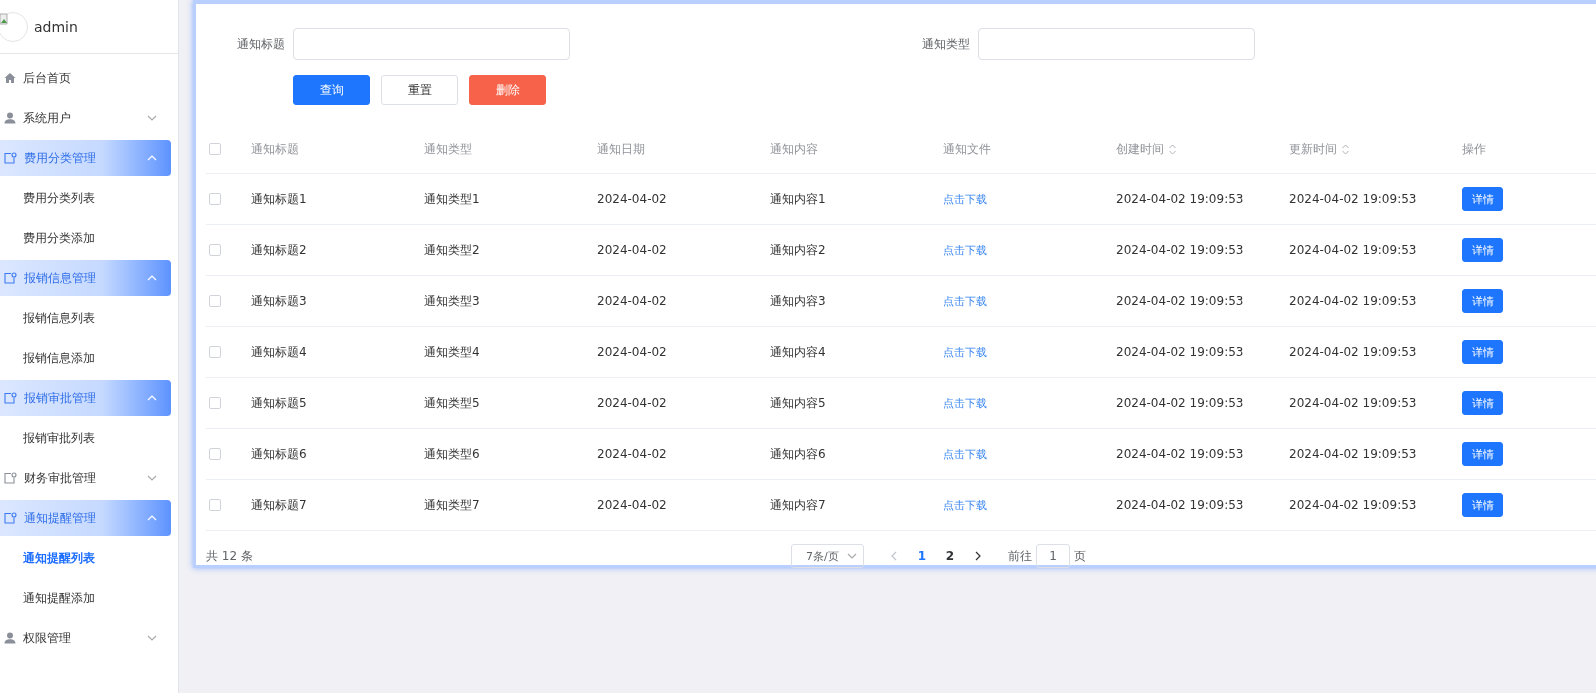 This screenshot has height=693, width=1596. I want to click on page-unit: 页, so click(1080, 556).